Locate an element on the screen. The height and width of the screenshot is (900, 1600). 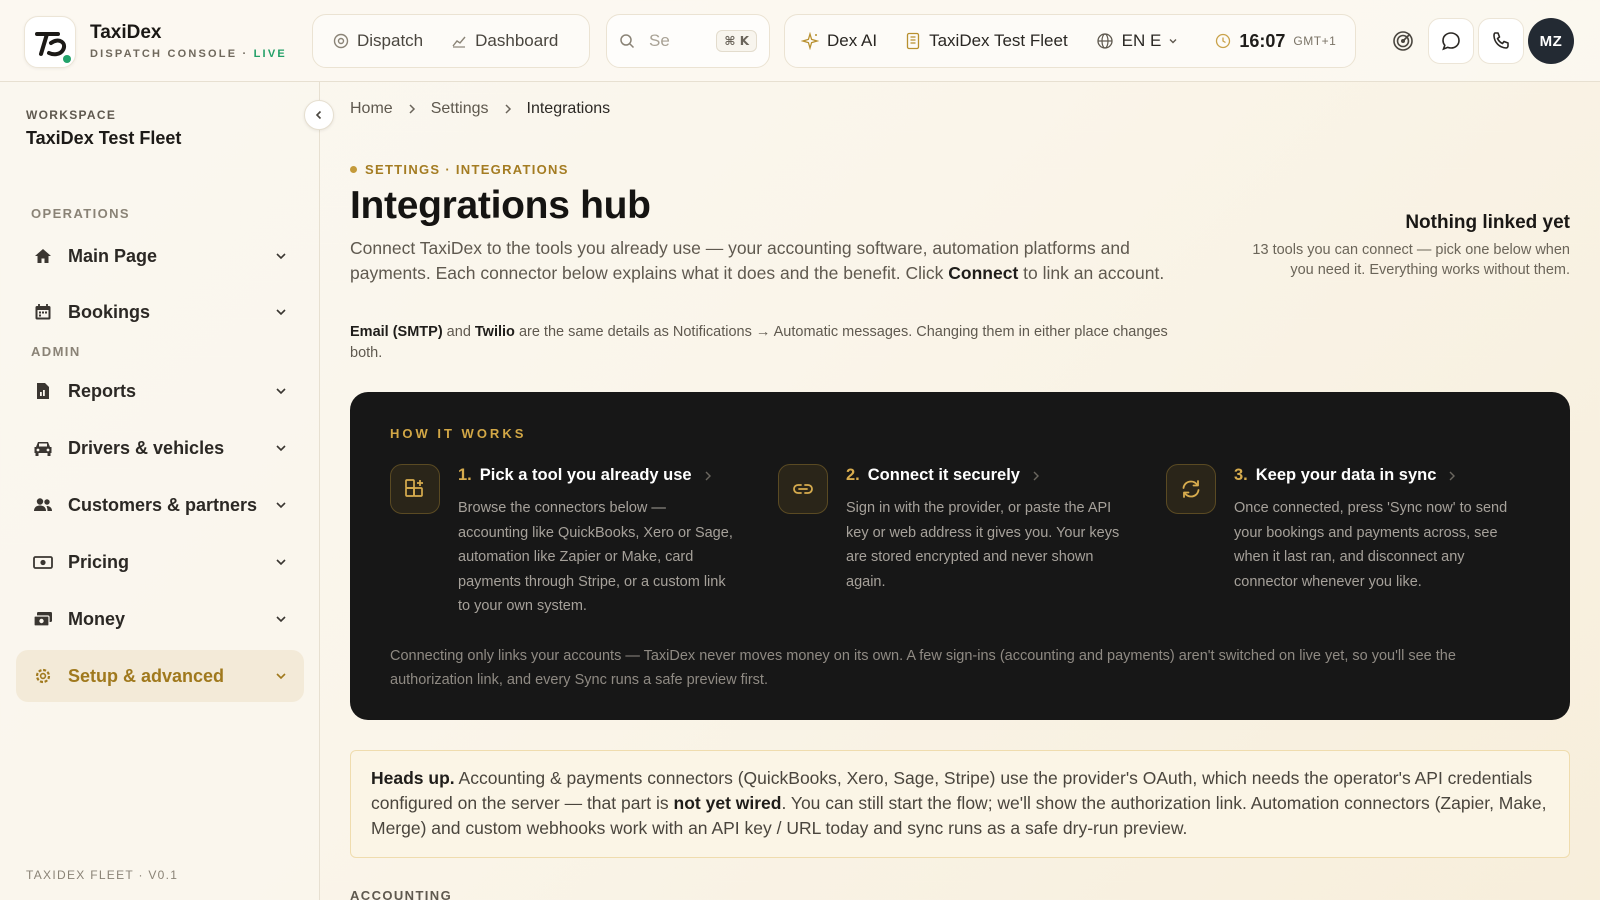
home-icon is located at coordinates (43, 256).